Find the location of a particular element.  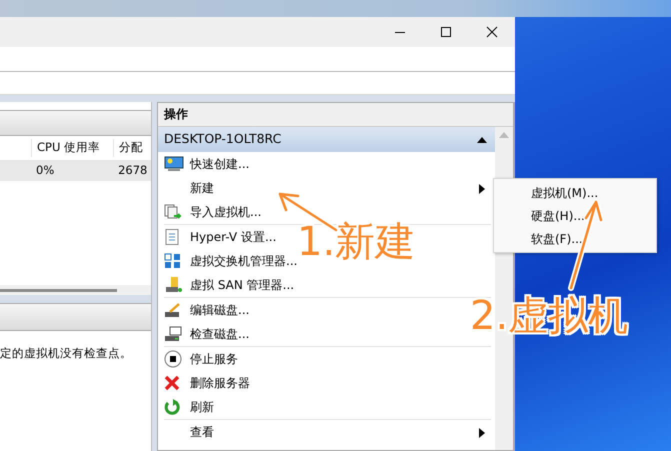

checkpoint-message: 定的虚拟机没有检查点。 is located at coordinates (66, 353).